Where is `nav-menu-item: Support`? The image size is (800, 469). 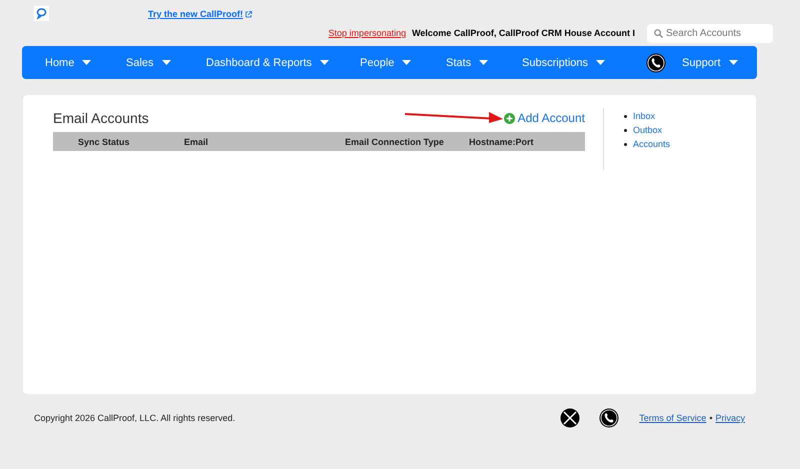
nav-menu-item: Support is located at coordinates (710, 62).